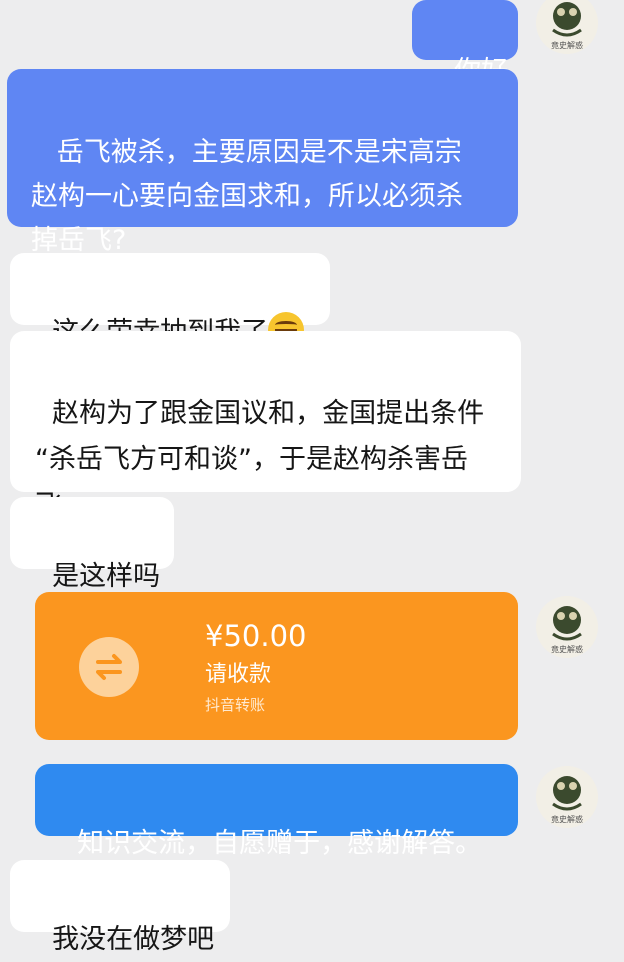 This screenshot has height=962, width=624. What do you see at coordinates (238, 674) in the screenshot?
I see `transfer-label: 请收款` at bounding box center [238, 674].